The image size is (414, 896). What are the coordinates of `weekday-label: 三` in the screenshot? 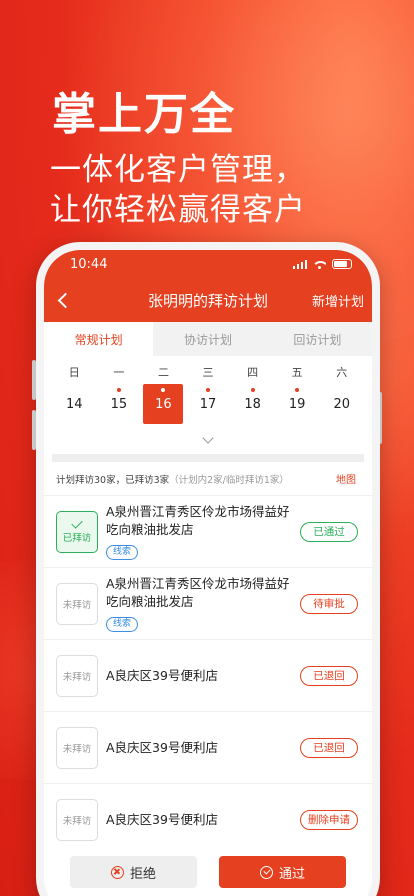 It's located at (208, 372).